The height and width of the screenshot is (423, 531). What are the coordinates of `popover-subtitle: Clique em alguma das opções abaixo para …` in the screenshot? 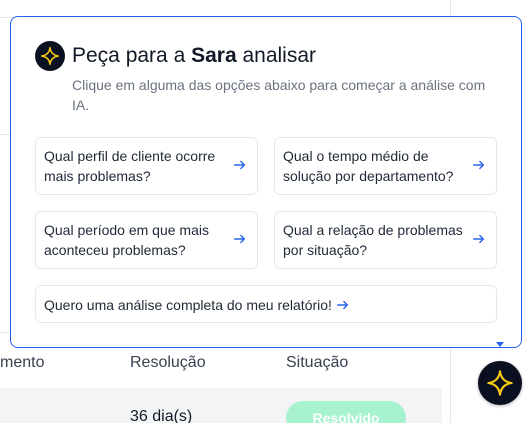 It's located at (279, 95).